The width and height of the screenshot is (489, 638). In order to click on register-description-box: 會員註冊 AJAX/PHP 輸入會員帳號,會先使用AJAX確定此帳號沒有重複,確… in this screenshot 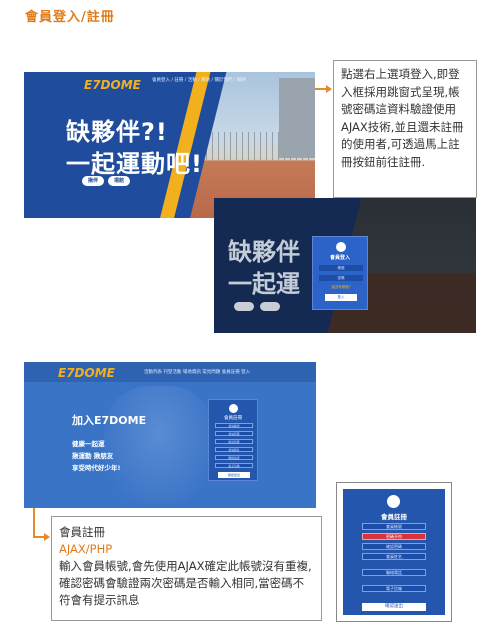, I will do `click(186, 568)`.